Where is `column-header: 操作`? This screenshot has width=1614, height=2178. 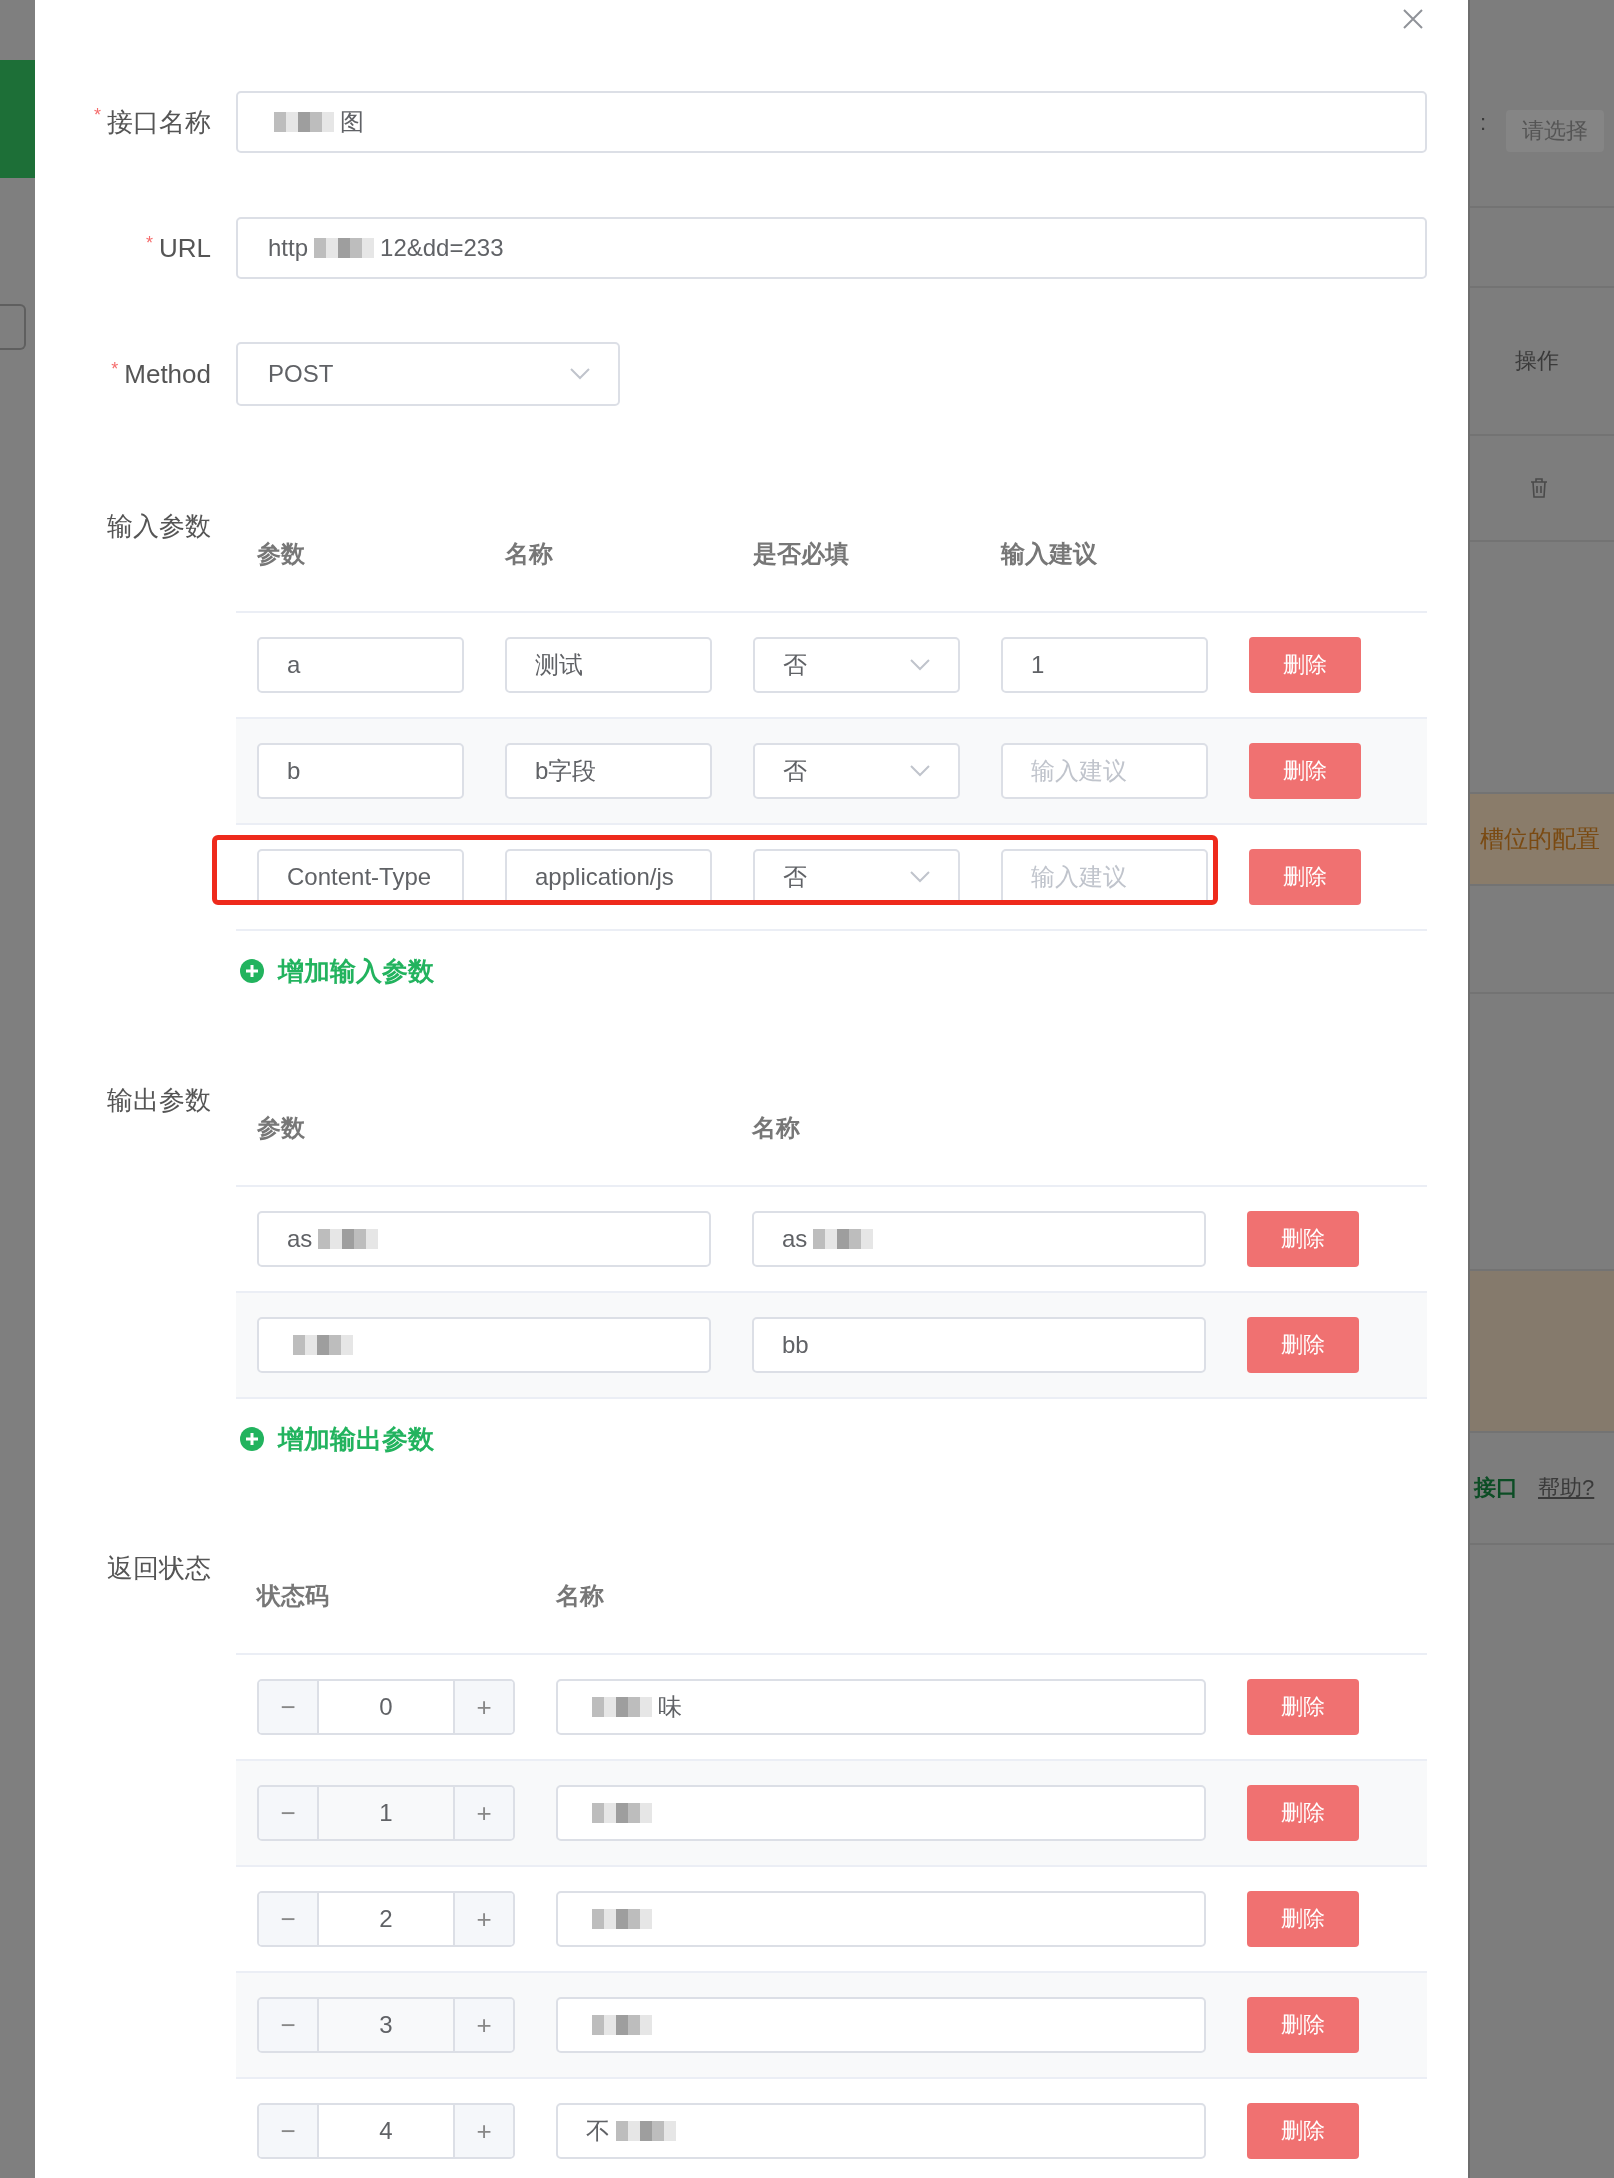
column-header: 操作 is located at coordinates (1537, 361).